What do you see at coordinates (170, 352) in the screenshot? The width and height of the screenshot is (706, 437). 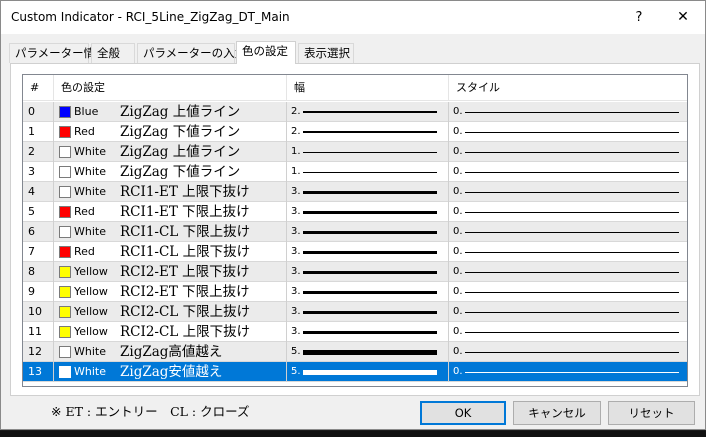 I see `color-cell: White ZigZag高値越え` at bounding box center [170, 352].